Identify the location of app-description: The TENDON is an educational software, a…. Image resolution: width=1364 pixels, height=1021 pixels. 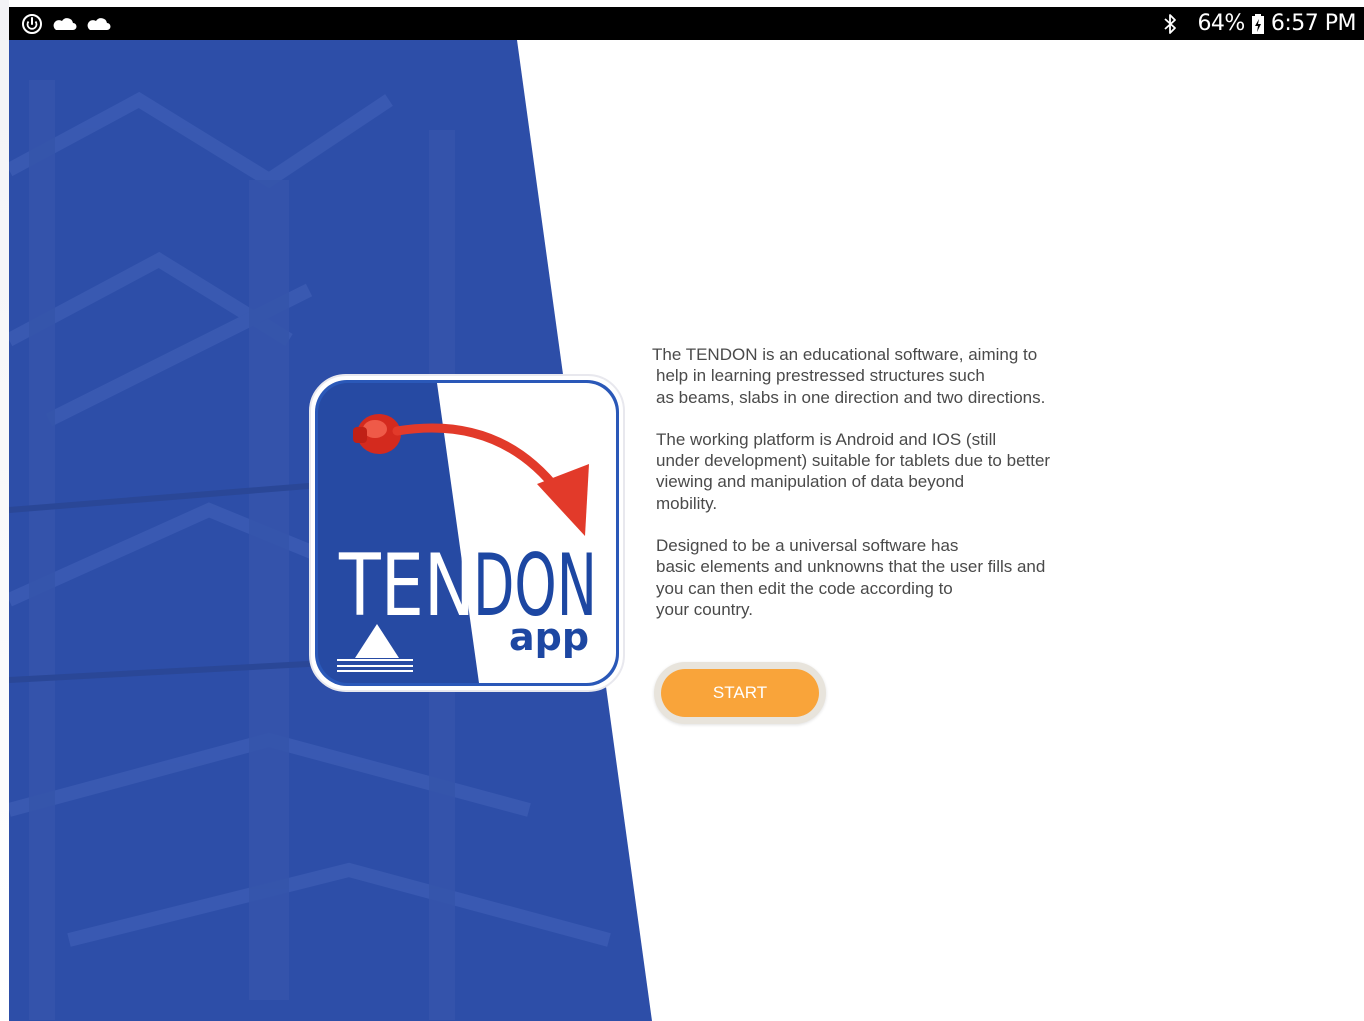
(882, 492).